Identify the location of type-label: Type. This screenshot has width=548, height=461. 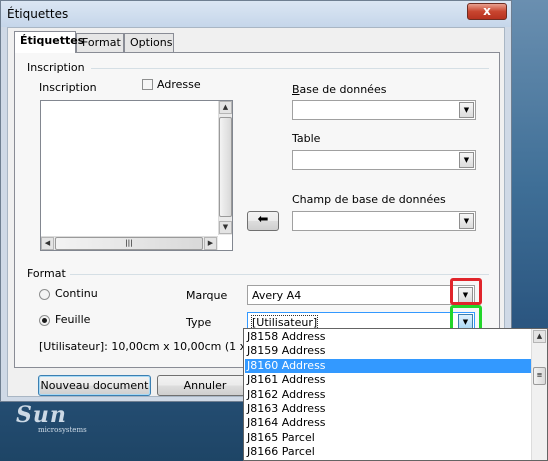
(199, 322).